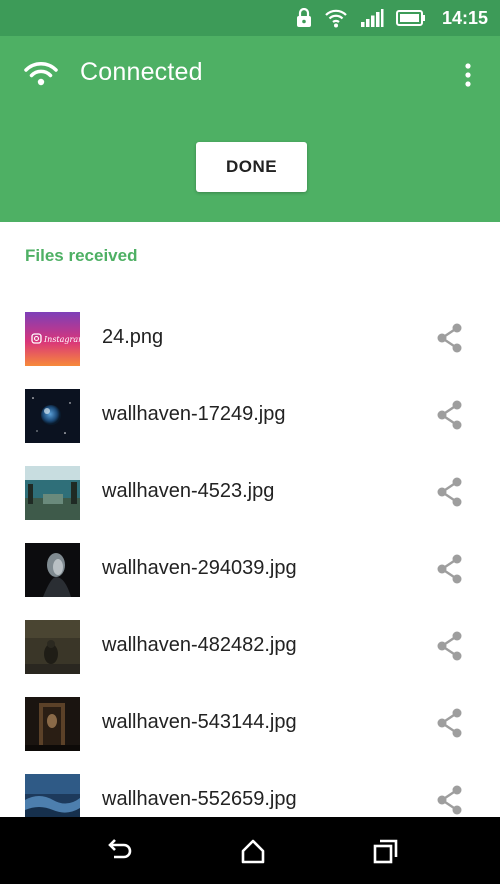 The width and height of the screenshot is (500, 884). What do you see at coordinates (141, 72) in the screenshot?
I see `page-title: Connected` at bounding box center [141, 72].